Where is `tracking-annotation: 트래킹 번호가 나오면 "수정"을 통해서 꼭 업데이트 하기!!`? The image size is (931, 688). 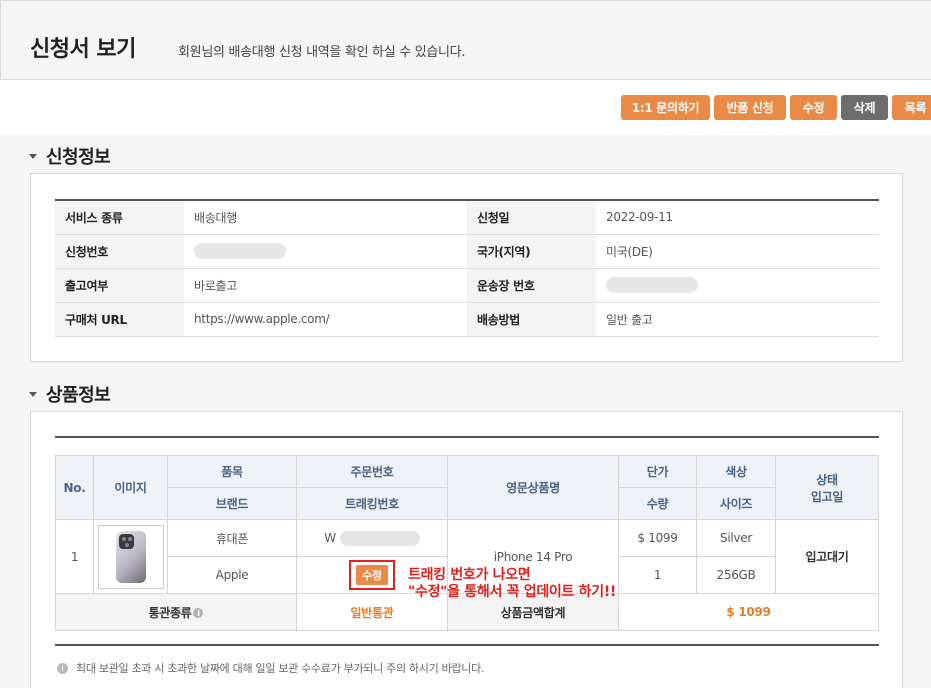 tracking-annotation: 트래킹 번호가 나오면 "수정"을 통해서 꼭 업데이트 하기!! is located at coordinates (512, 584).